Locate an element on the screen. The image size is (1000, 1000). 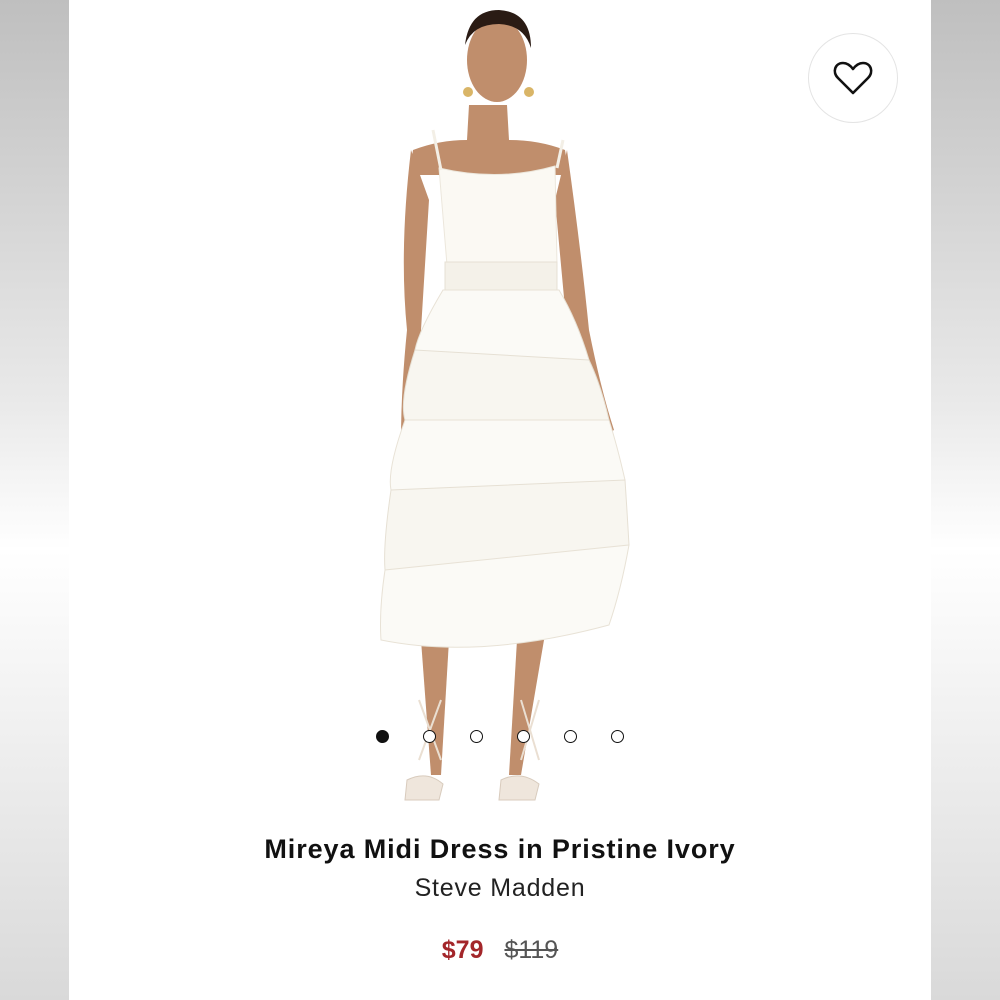
left-backdrop is located at coordinates (34, 500).